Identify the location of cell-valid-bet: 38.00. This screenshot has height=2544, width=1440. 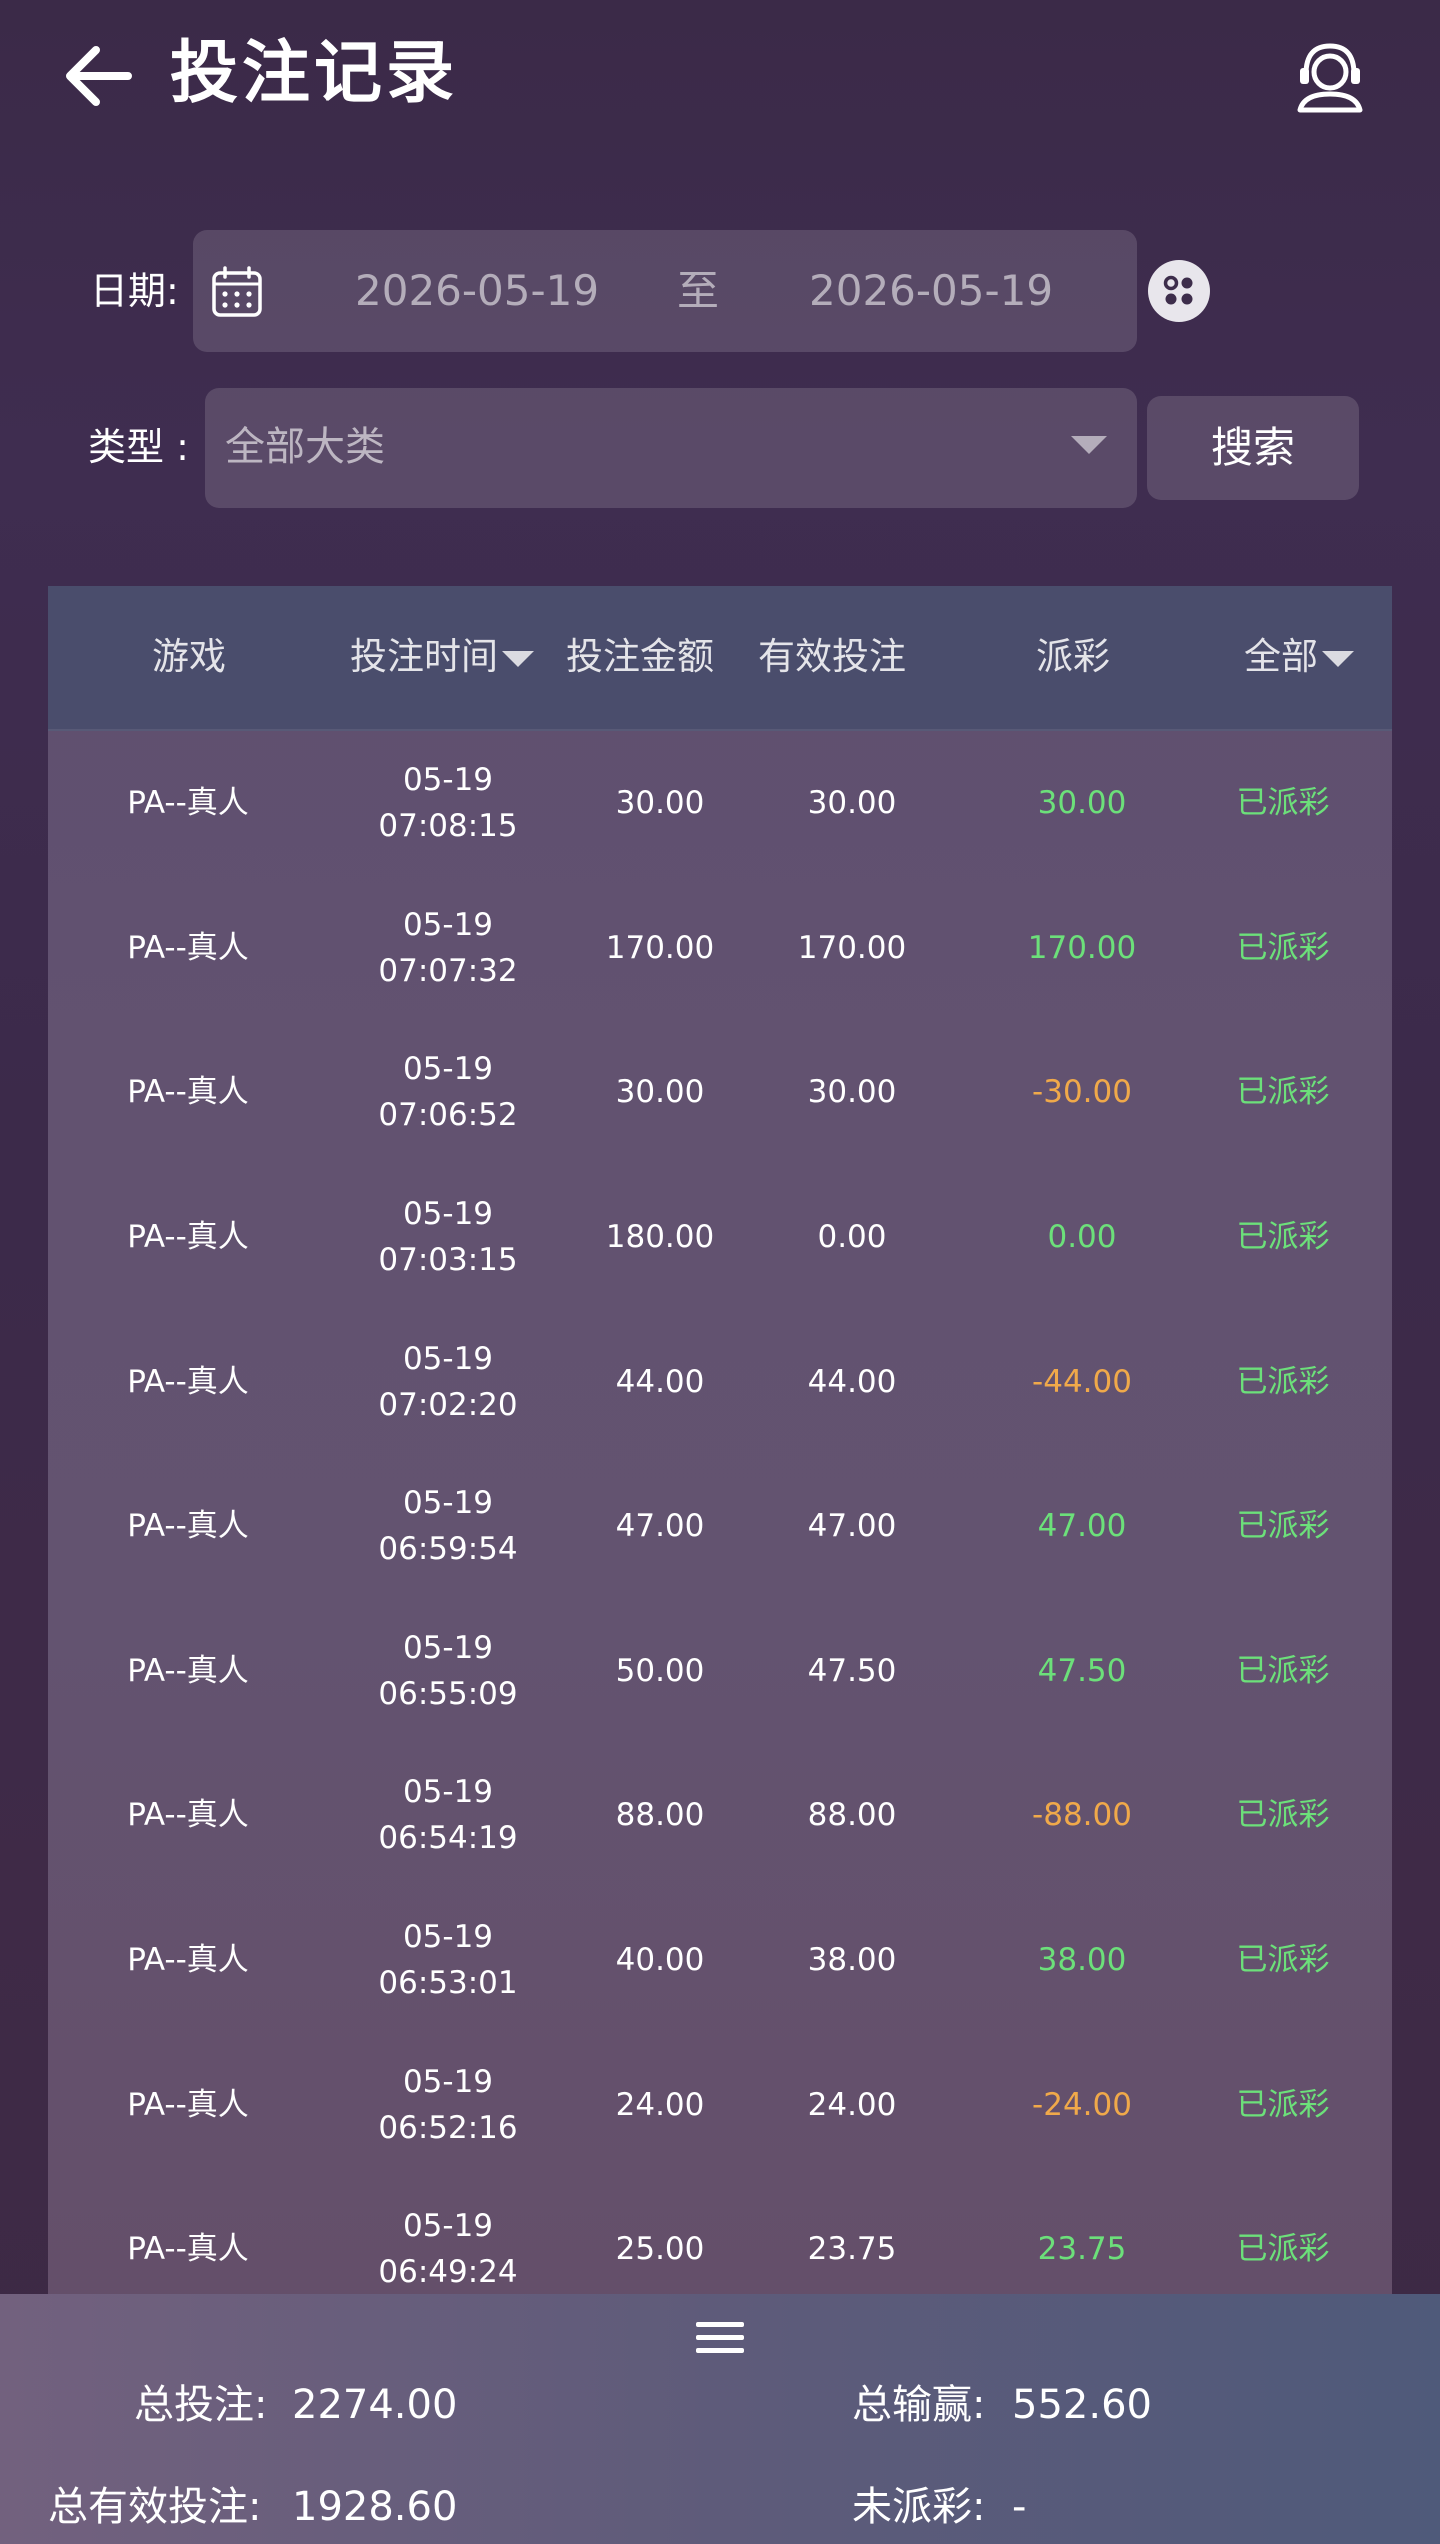
(852, 1960).